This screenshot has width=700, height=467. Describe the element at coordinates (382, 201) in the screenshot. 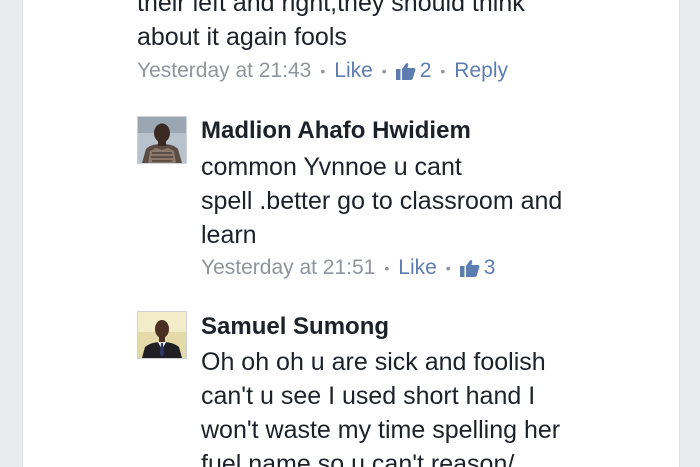

I see `comment-line: spell .better go to classroom and` at that location.